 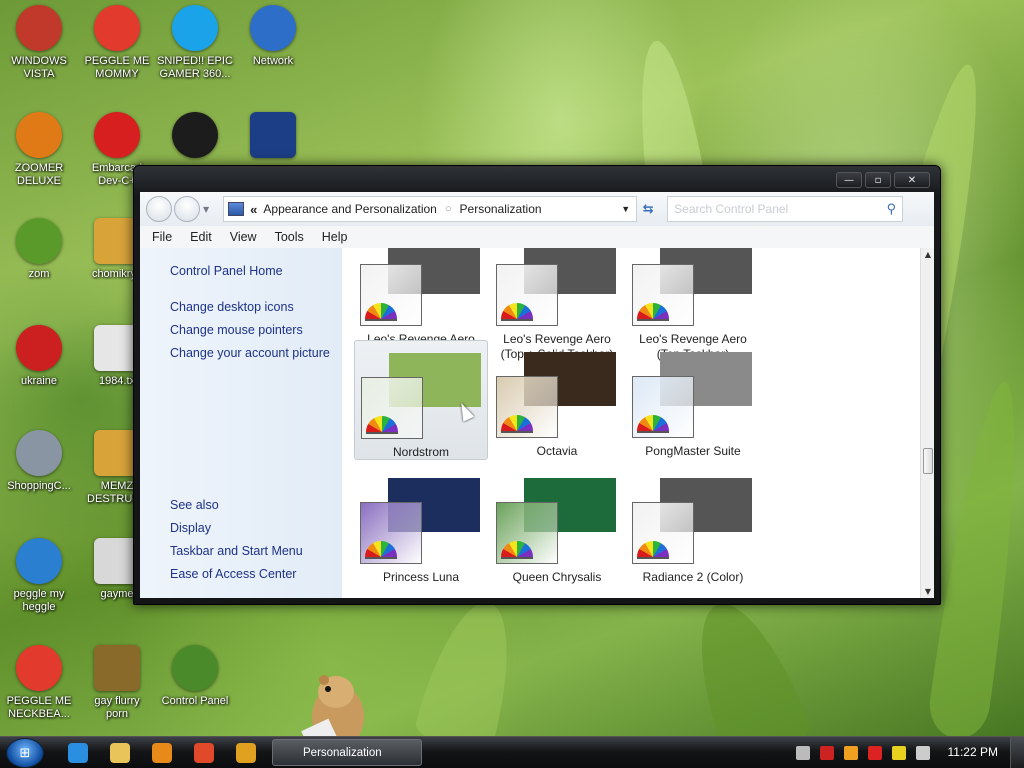 What do you see at coordinates (273, 36) in the screenshot?
I see `desktop-icon: Network` at bounding box center [273, 36].